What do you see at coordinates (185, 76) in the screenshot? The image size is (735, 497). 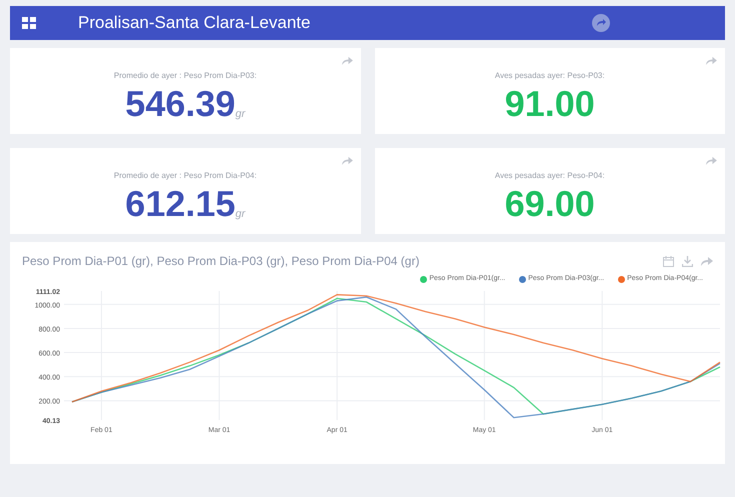 I see `metric-label: Promedio de ayer : Peso Prom Dia-P03:` at bounding box center [185, 76].